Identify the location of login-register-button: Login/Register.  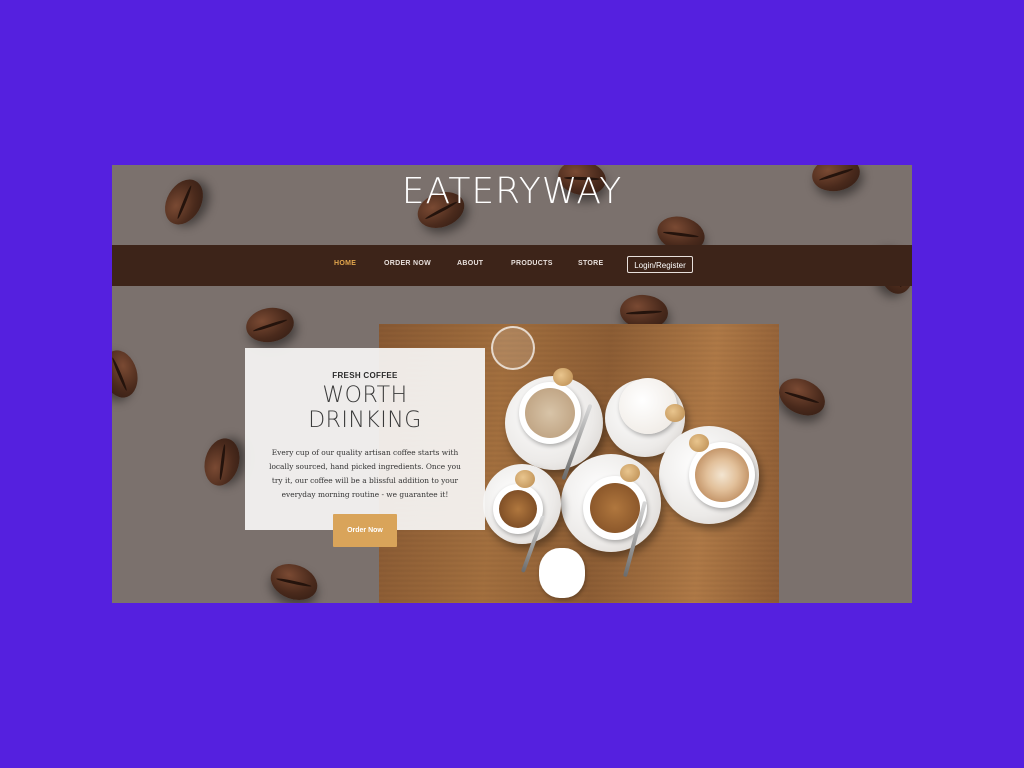
(660, 264).